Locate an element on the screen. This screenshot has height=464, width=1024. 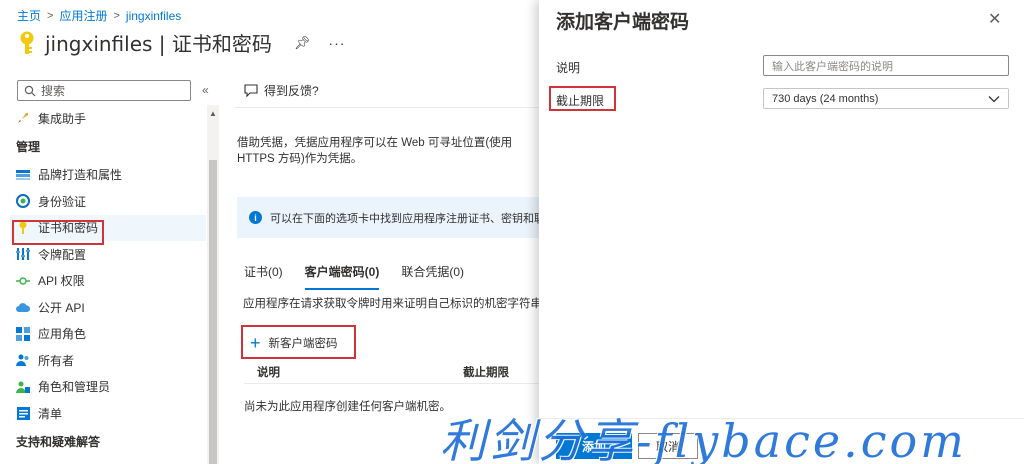
scrollbar-thumb is located at coordinates (213, 312).